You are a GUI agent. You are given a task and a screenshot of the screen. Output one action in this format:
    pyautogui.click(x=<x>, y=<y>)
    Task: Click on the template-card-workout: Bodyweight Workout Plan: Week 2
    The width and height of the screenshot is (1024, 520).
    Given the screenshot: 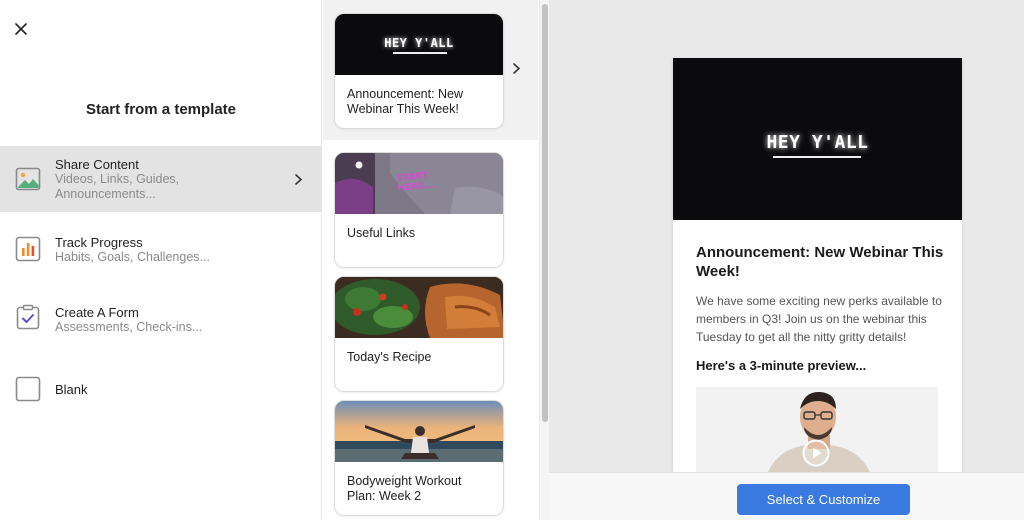 What is the action you would take?
    pyautogui.click(x=419, y=458)
    